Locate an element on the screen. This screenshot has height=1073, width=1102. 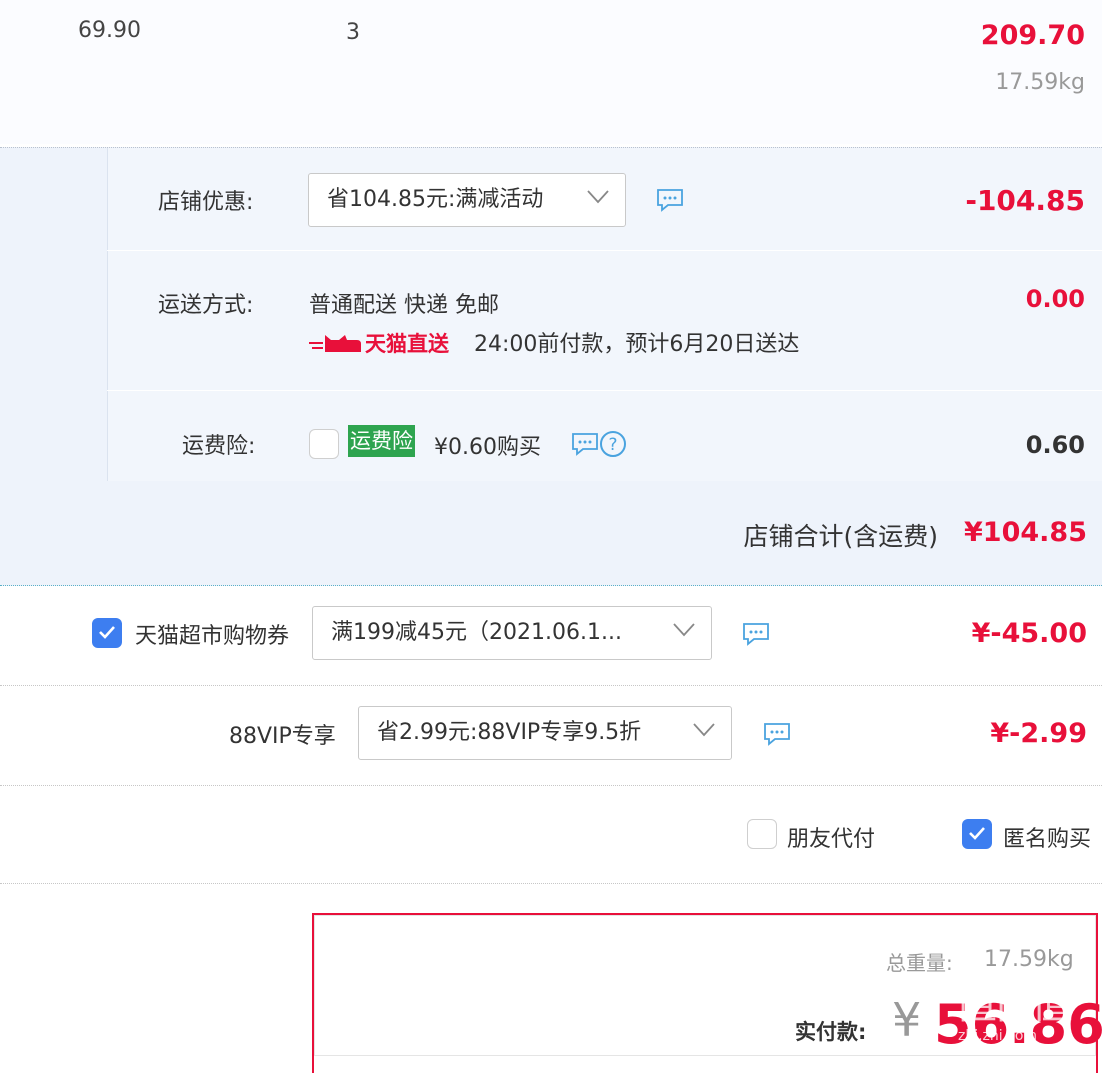
store-total-label: 店铺合计(含运费) is located at coordinates (840, 536).